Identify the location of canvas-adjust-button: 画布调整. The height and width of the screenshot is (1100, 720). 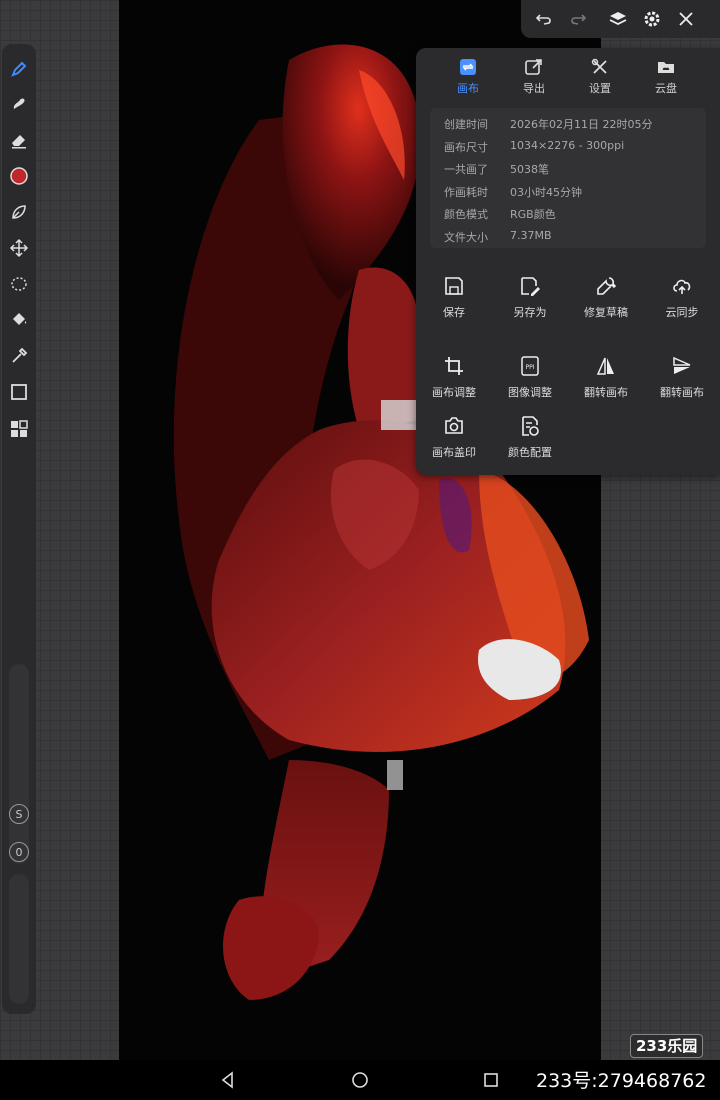
(454, 377).